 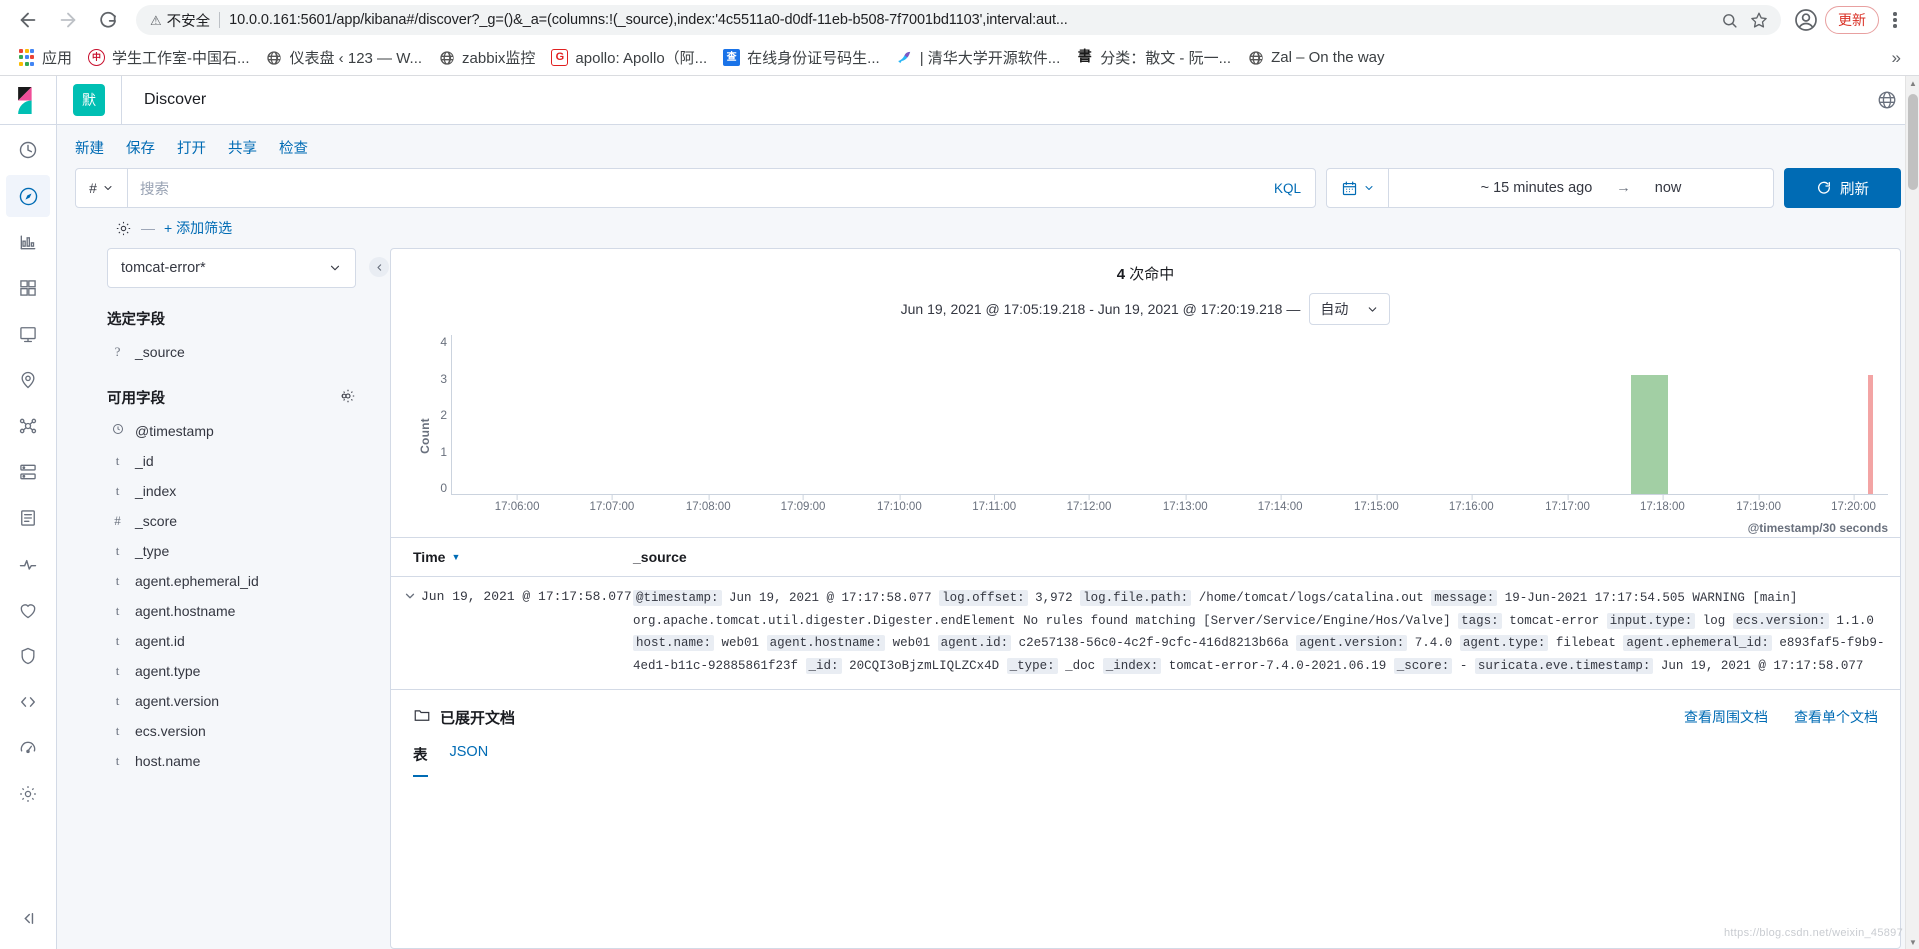 What do you see at coordinates (1266, 557) in the screenshot?
I see `column-header-source: _source` at bounding box center [1266, 557].